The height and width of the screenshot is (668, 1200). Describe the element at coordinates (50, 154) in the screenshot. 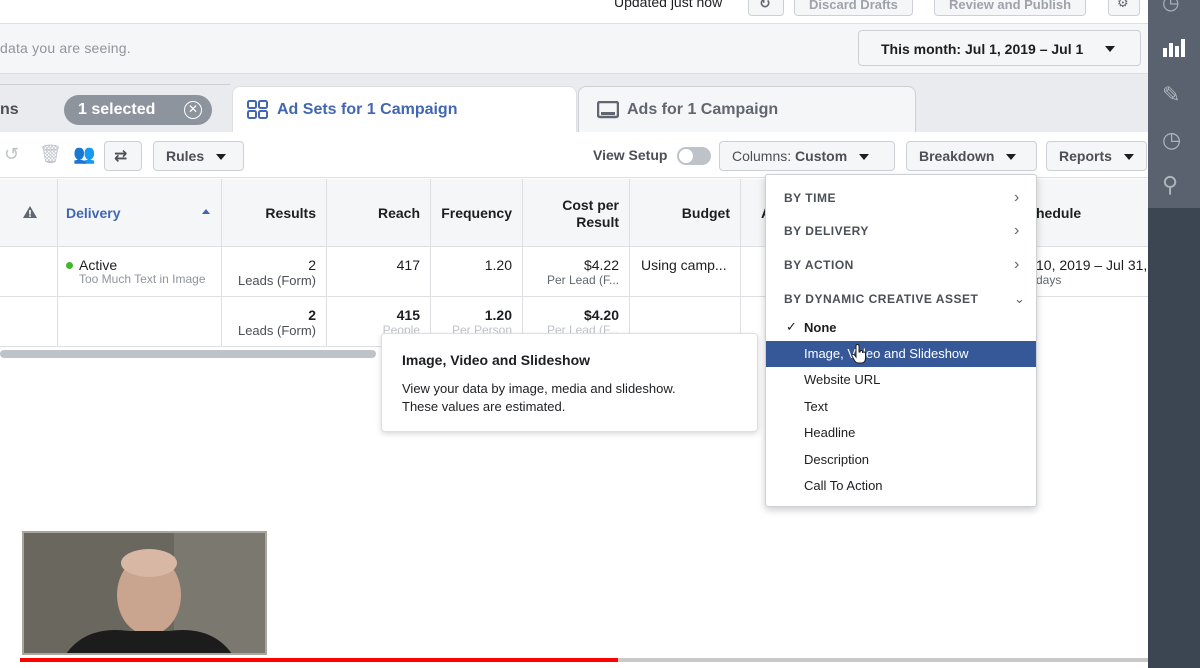

I see `trash-icon: 🗑` at that location.